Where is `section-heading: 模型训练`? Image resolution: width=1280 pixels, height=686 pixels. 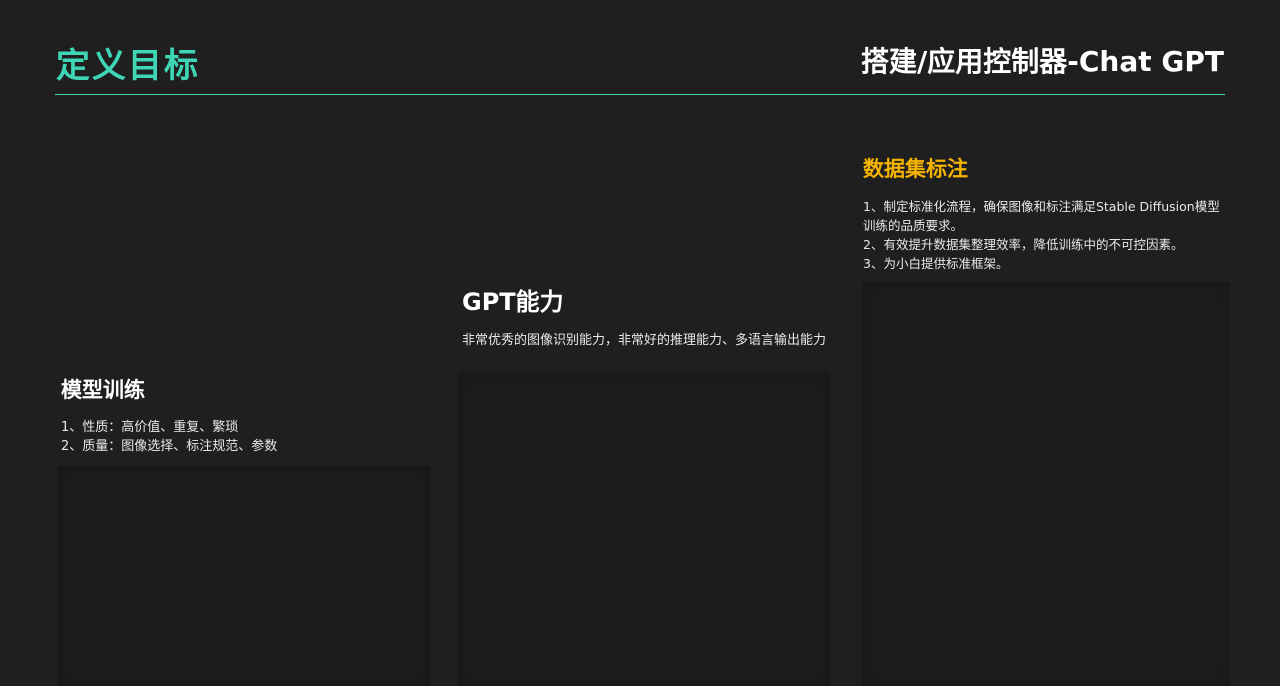 section-heading: 模型训练 is located at coordinates (103, 390).